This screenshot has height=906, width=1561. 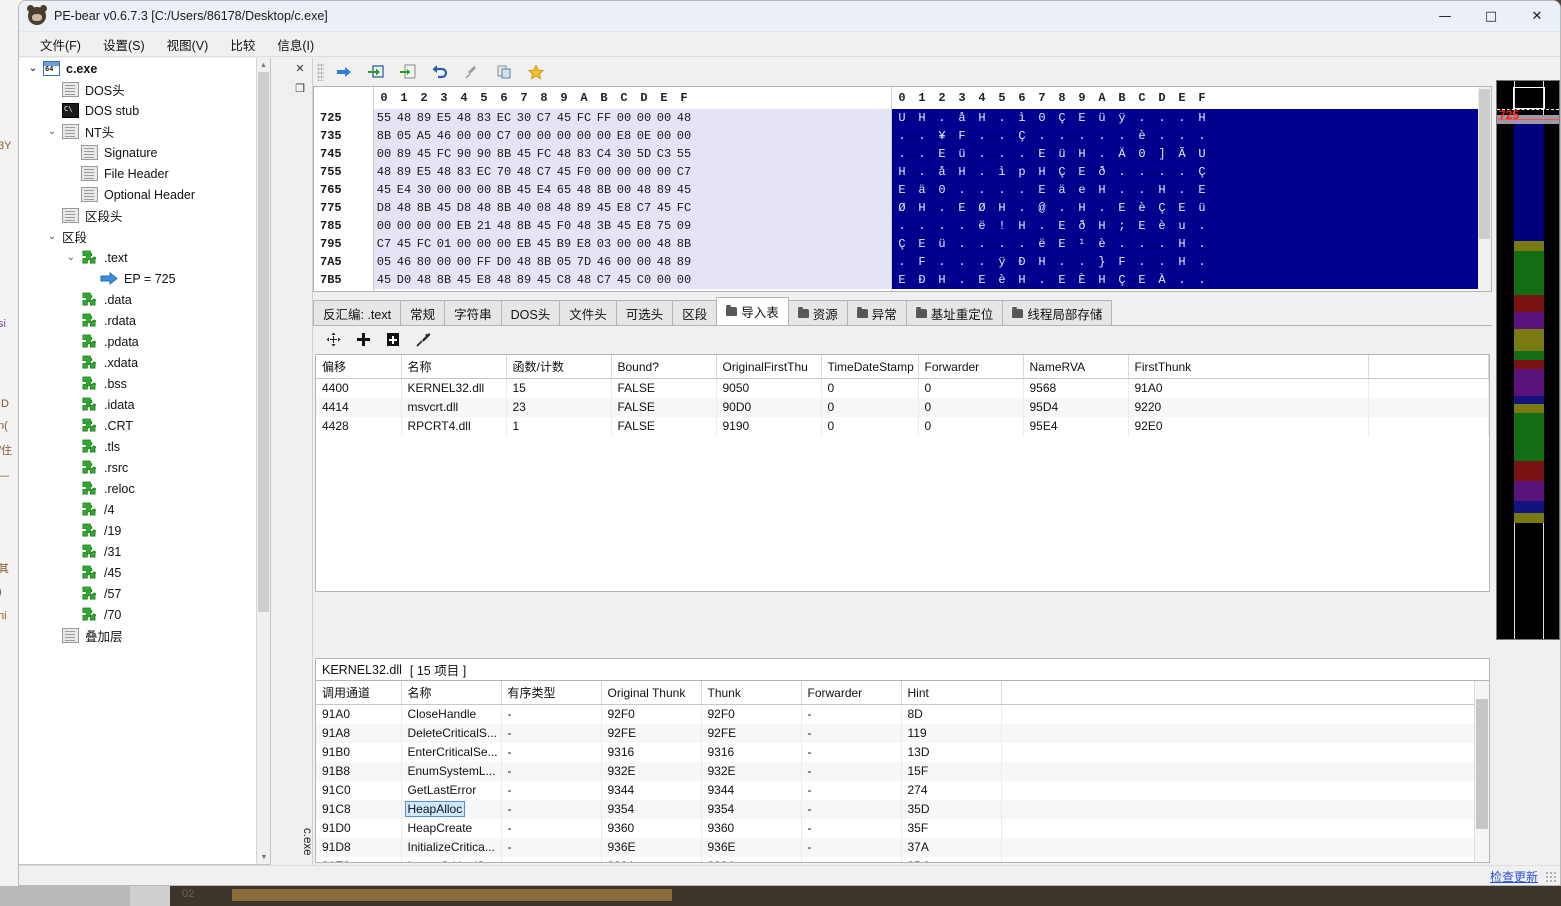 What do you see at coordinates (504, 118) in the screenshot?
I see `hex-byte: EC` at bounding box center [504, 118].